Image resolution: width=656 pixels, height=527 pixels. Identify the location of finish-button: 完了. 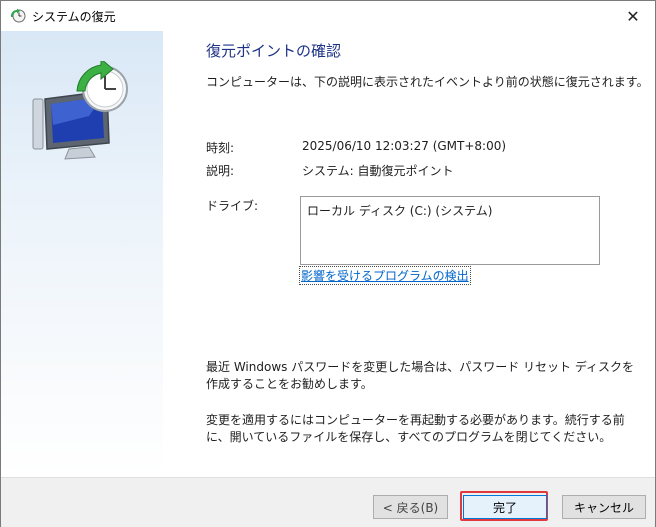
(505, 507).